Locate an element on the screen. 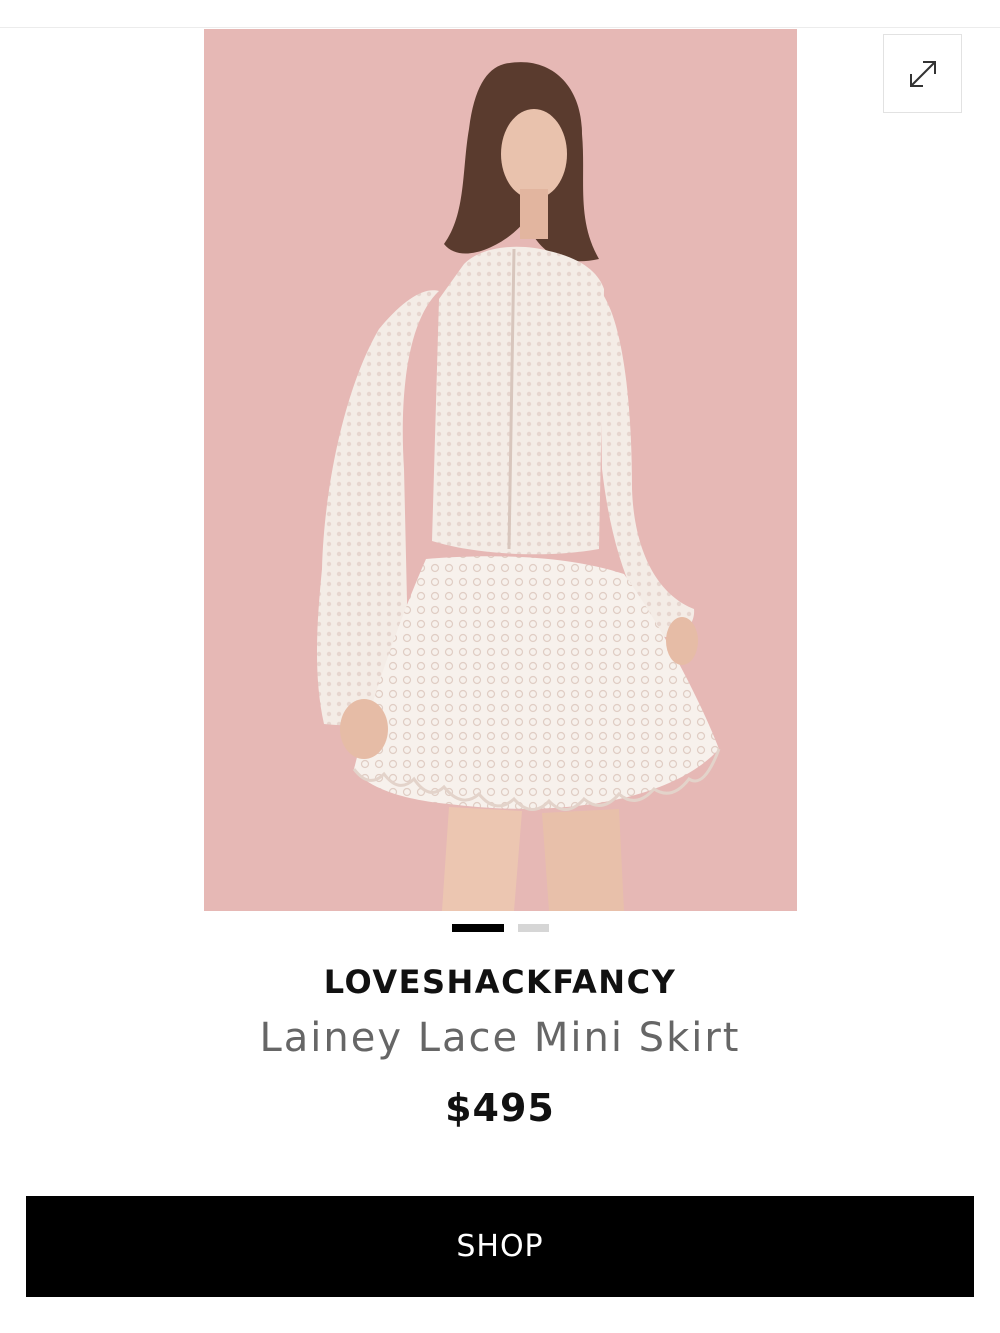  product-title: Lainey Lace Mini Skirt is located at coordinates (500, 1038).